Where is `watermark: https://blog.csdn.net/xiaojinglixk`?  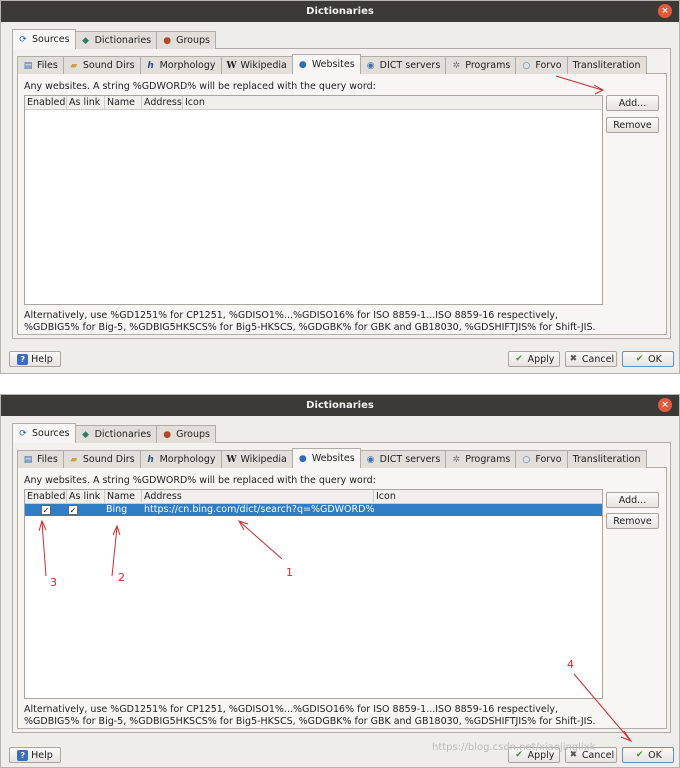 watermark: https://blog.csdn.net/xiaojinglixk is located at coordinates (514, 747).